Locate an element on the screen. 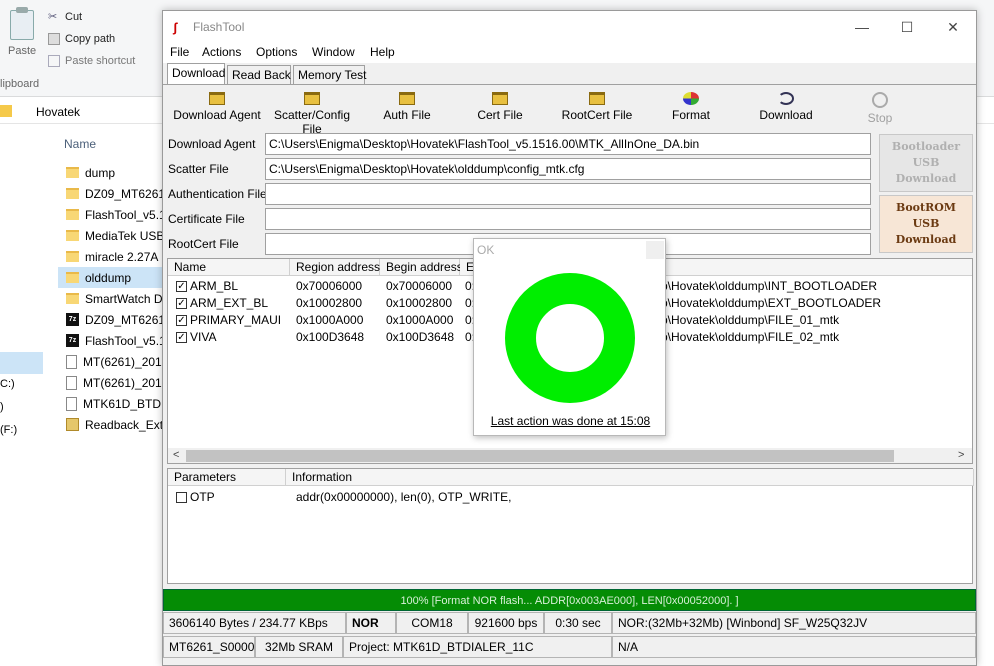 The width and height of the screenshot is (994, 666). paste-shortcut-button: Paste shortcut is located at coordinates (91, 61).